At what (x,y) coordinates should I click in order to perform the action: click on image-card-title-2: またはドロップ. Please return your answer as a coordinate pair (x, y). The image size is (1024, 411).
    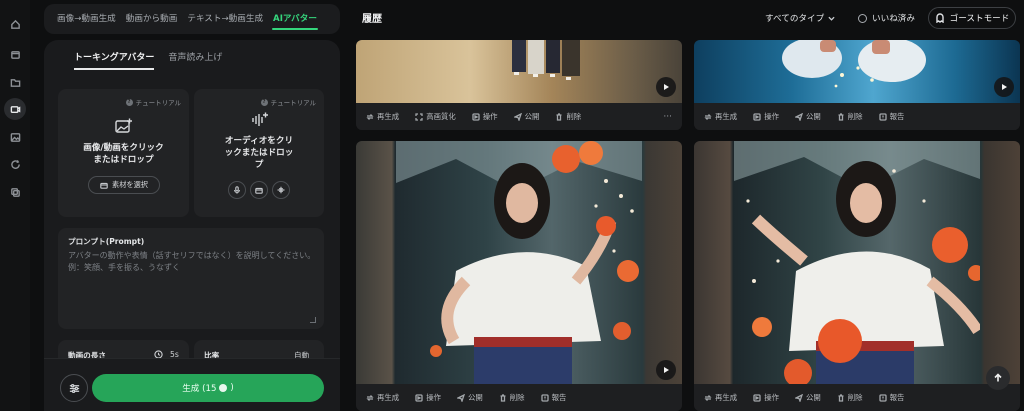
    Looking at the image, I should click on (123, 160).